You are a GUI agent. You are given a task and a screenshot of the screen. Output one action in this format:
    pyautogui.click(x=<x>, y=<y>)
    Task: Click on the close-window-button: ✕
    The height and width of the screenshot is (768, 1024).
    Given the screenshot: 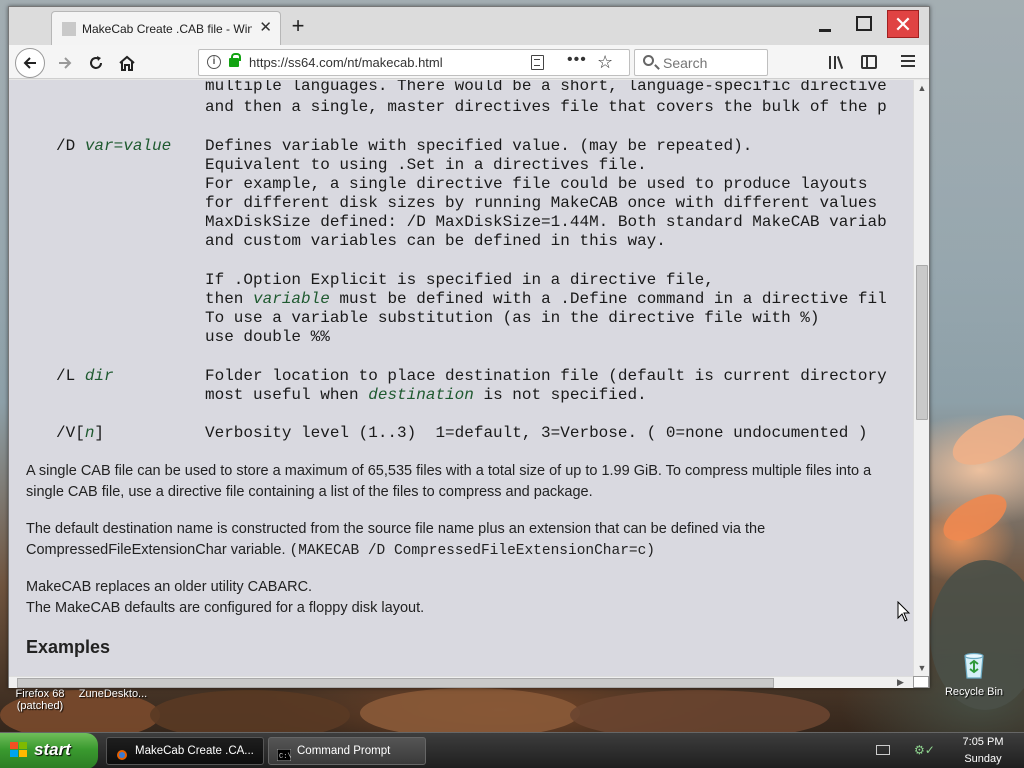 What is the action you would take?
    pyautogui.click(x=903, y=24)
    